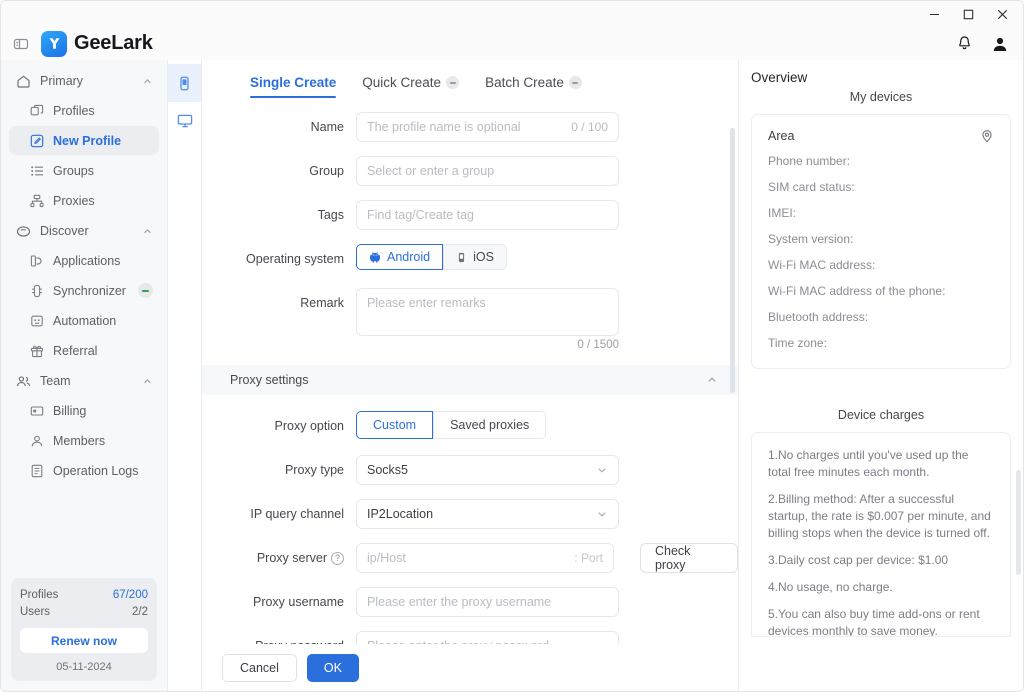 Image resolution: width=1024 pixels, height=692 pixels. Describe the element at coordinates (314, 470) in the screenshot. I see `proxy-type-label: Proxy type` at that location.